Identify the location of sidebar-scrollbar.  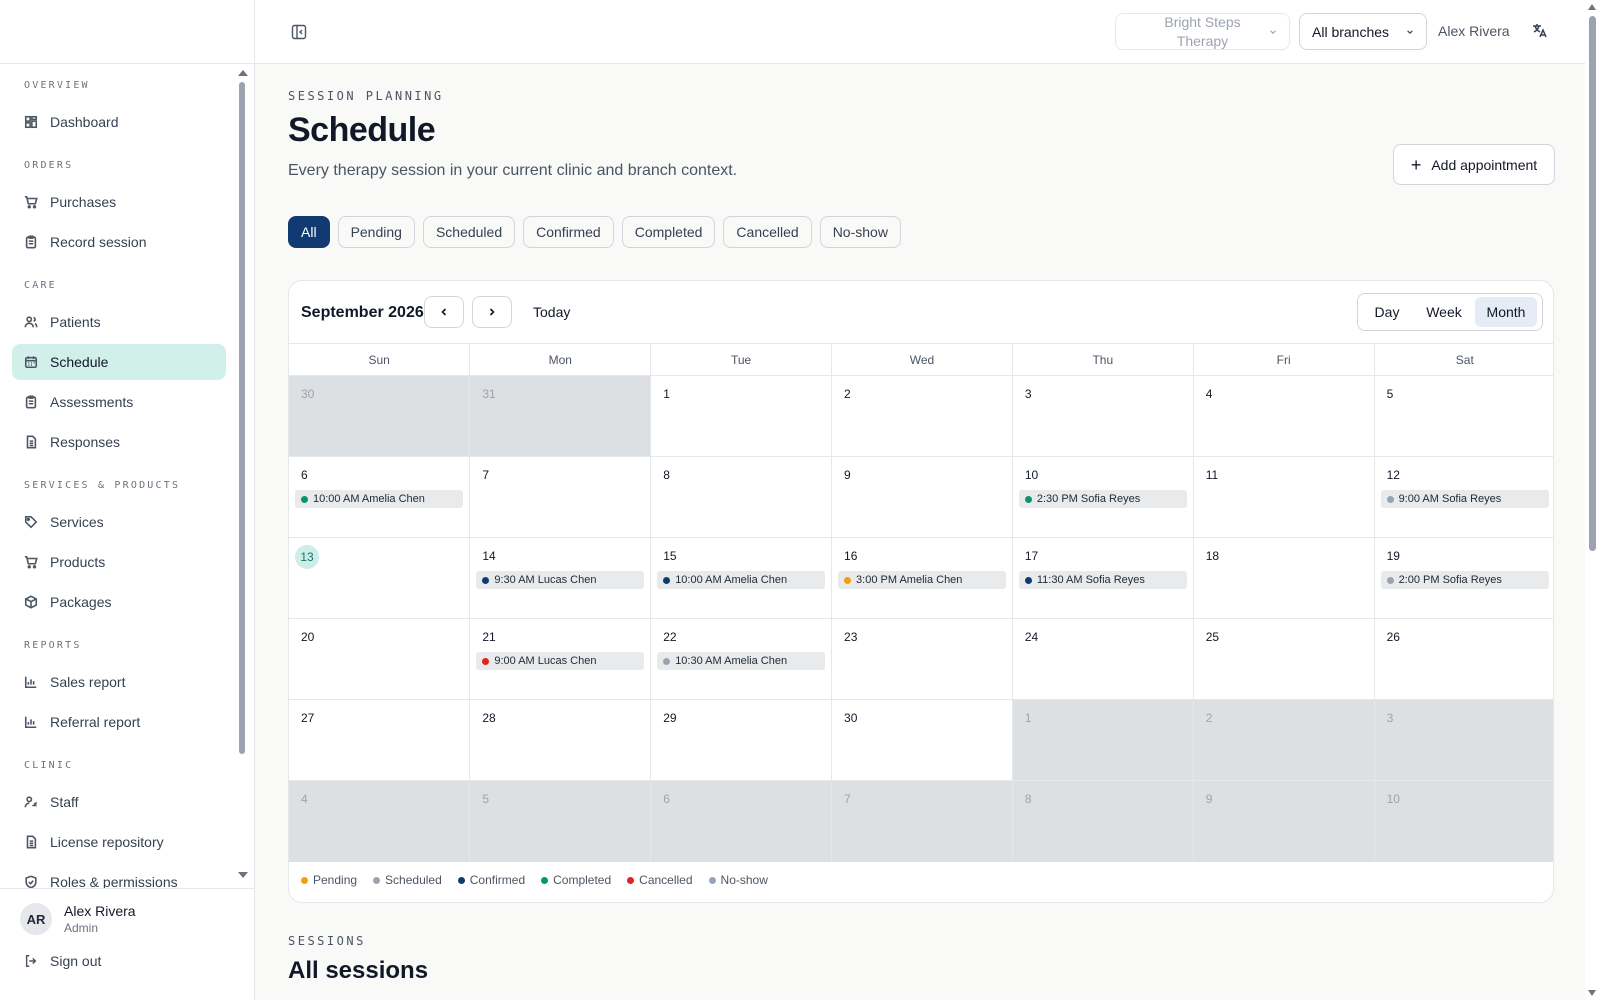
(243, 474).